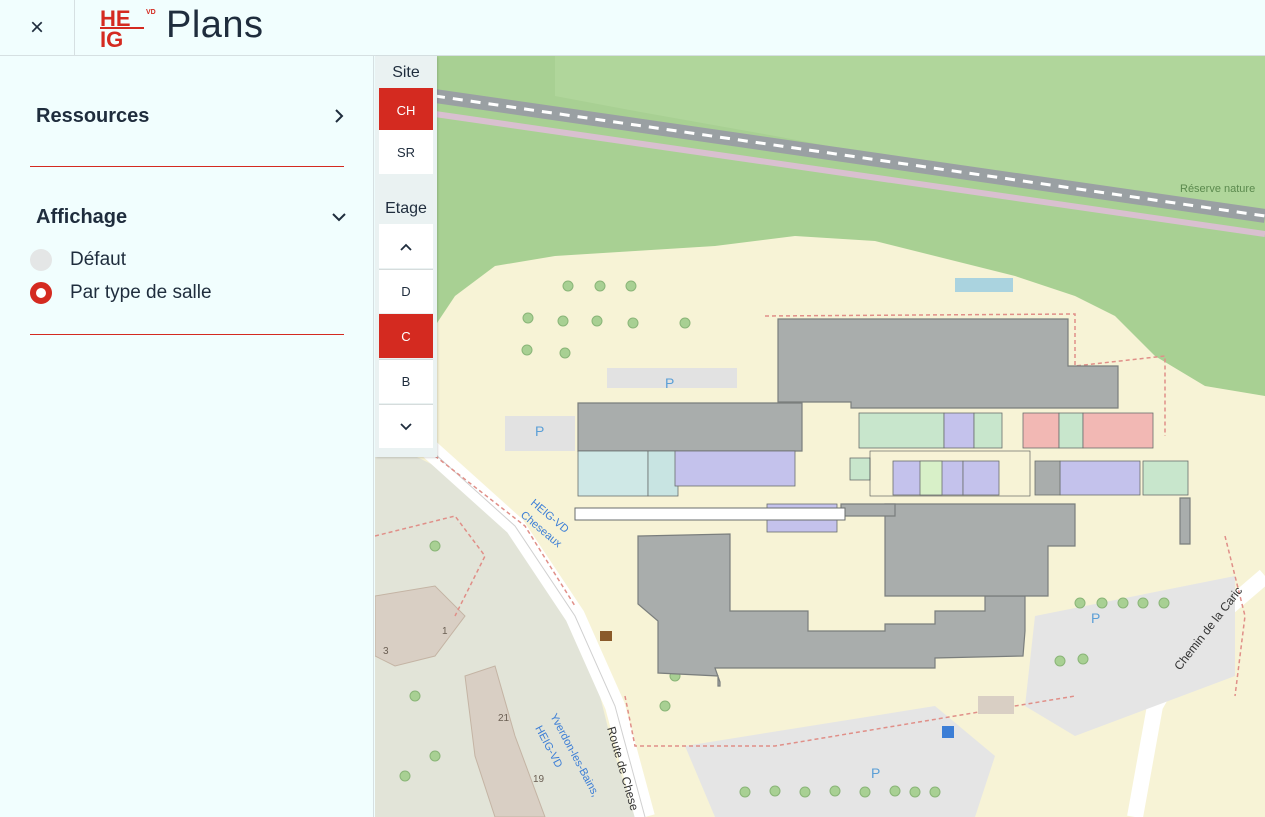 Image resolution: width=1265 pixels, height=817 pixels. What do you see at coordinates (151, 12) in the screenshot?
I see `svg-text: VD` at bounding box center [151, 12].